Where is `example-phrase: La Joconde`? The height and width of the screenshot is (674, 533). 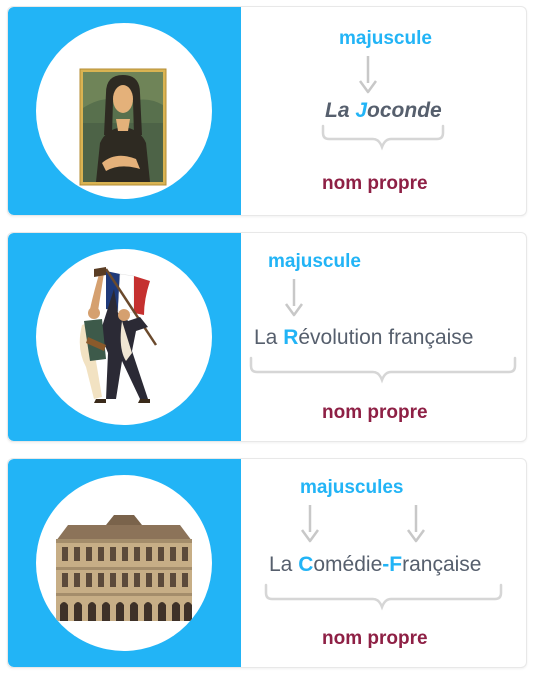
example-phrase: La Joconde is located at coordinates (383, 111).